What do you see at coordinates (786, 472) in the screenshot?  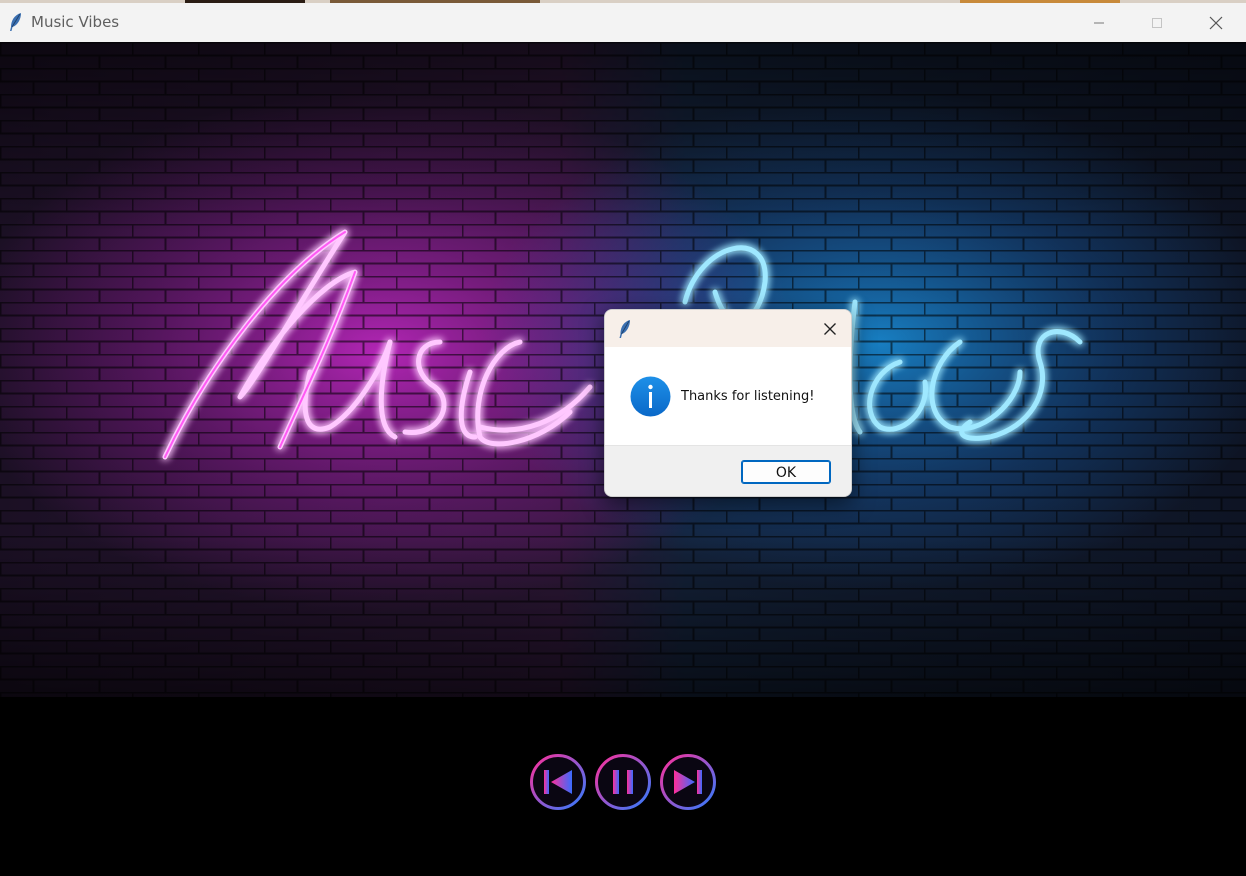 I see `ok-button: OK` at bounding box center [786, 472].